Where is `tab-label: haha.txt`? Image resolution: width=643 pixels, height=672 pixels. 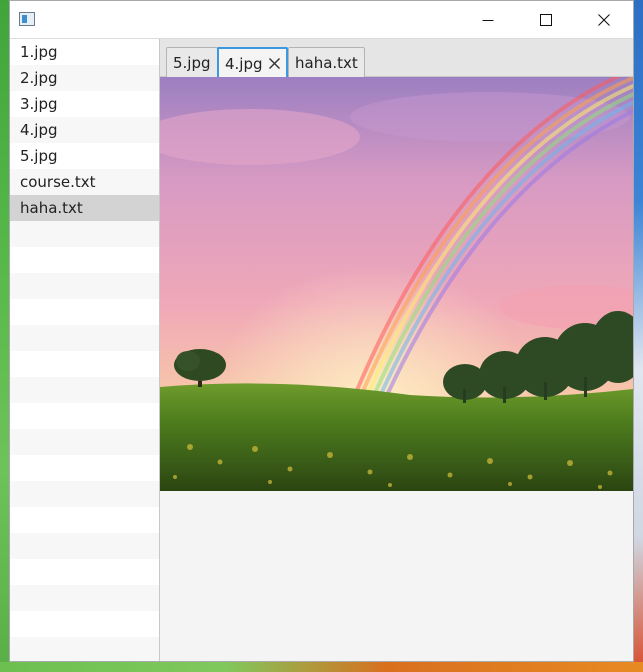 tab-label: haha.txt is located at coordinates (326, 62).